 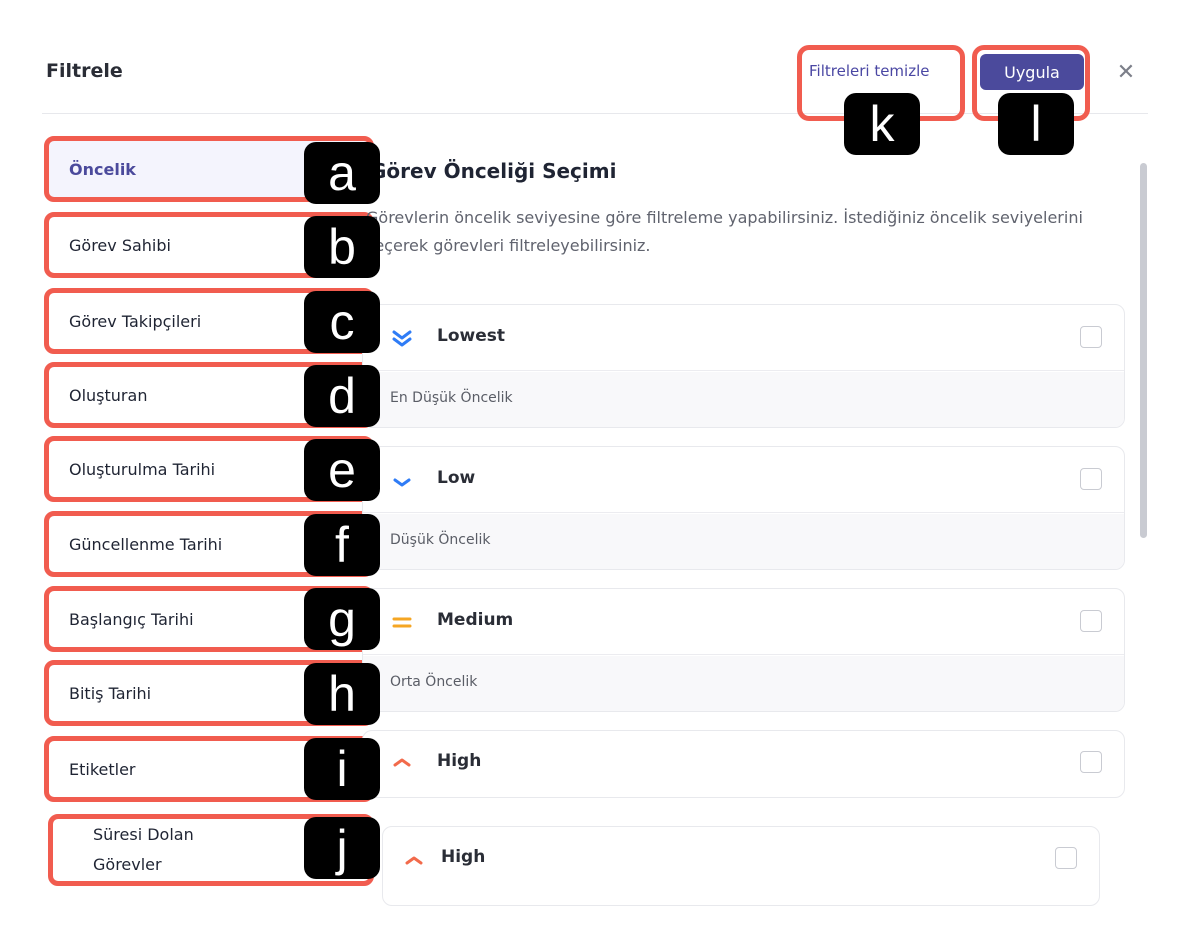 I want to click on sidebar-item-label: Görev Sahibi, so click(x=120, y=245).